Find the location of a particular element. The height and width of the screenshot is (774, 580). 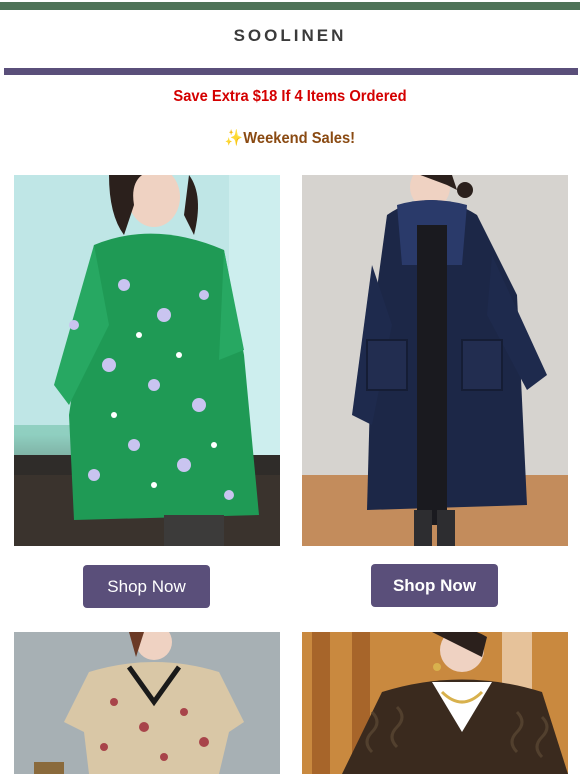

promo-offer-text: Save Extra $18 If 4 Items Ordered is located at coordinates (290, 96).